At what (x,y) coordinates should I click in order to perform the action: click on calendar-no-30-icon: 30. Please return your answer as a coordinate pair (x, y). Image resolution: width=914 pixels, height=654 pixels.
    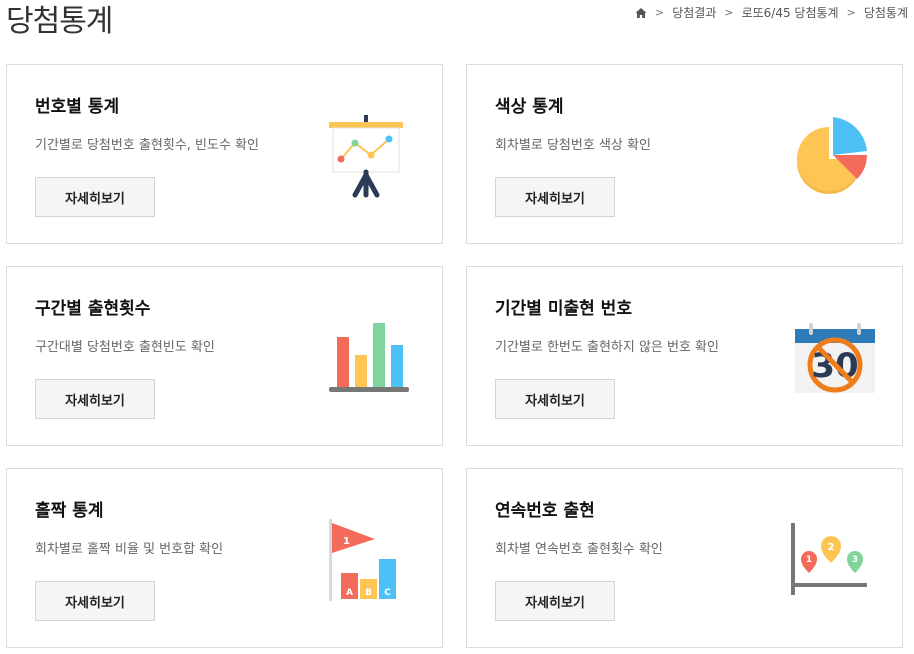
    Looking at the image, I should click on (835, 358).